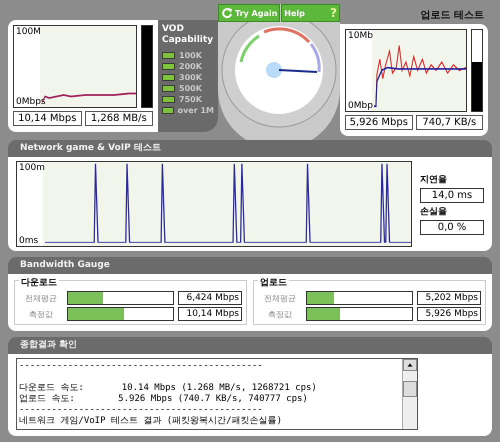 This screenshot has height=442, width=500. What do you see at coordinates (449, 122) in the screenshot?
I see `speed-reading: 740,7 KB/s` at bounding box center [449, 122].